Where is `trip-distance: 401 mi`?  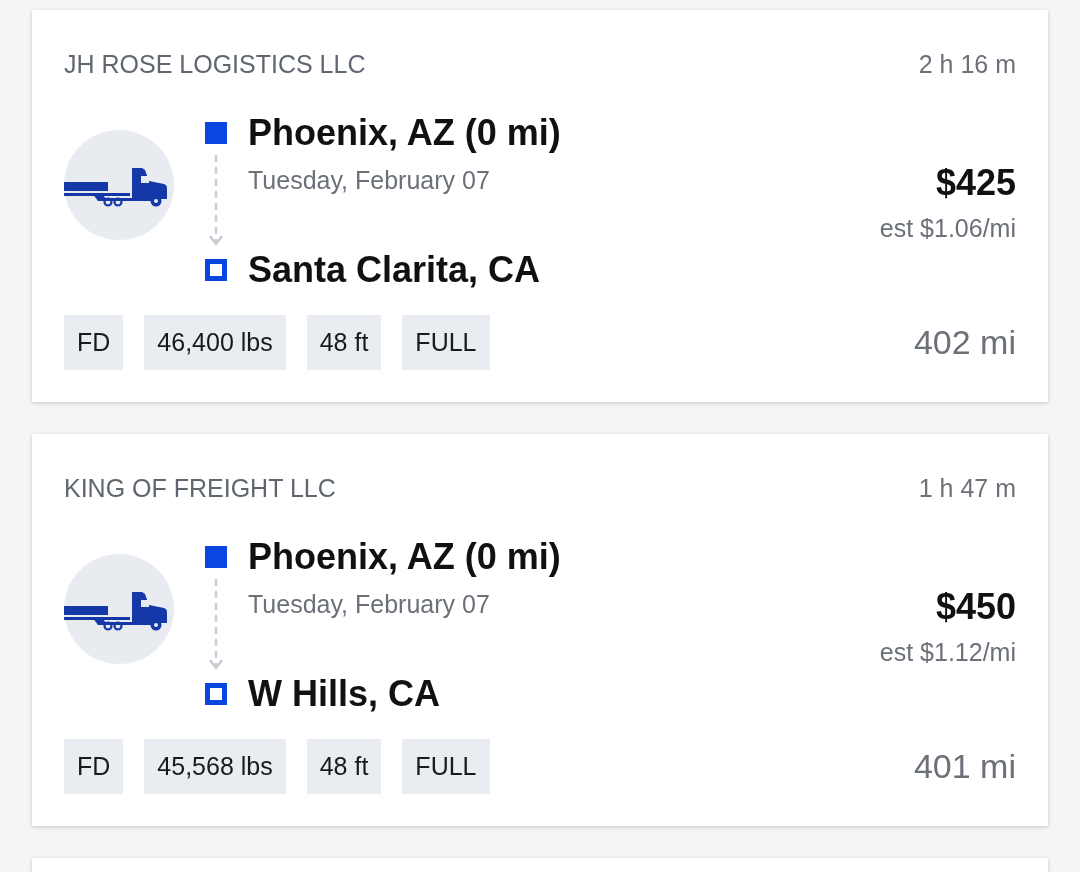 trip-distance: 401 mi is located at coordinates (964, 766).